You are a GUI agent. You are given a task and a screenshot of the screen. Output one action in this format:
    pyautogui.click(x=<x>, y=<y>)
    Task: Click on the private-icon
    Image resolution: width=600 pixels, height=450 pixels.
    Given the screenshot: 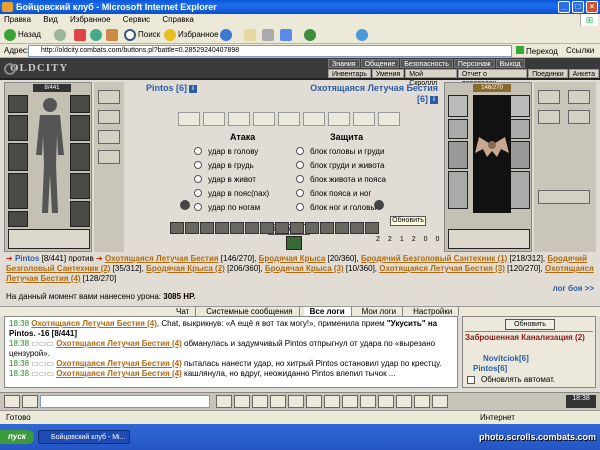 What is the action you would take?
    pyautogui.click(x=296, y=401)
    